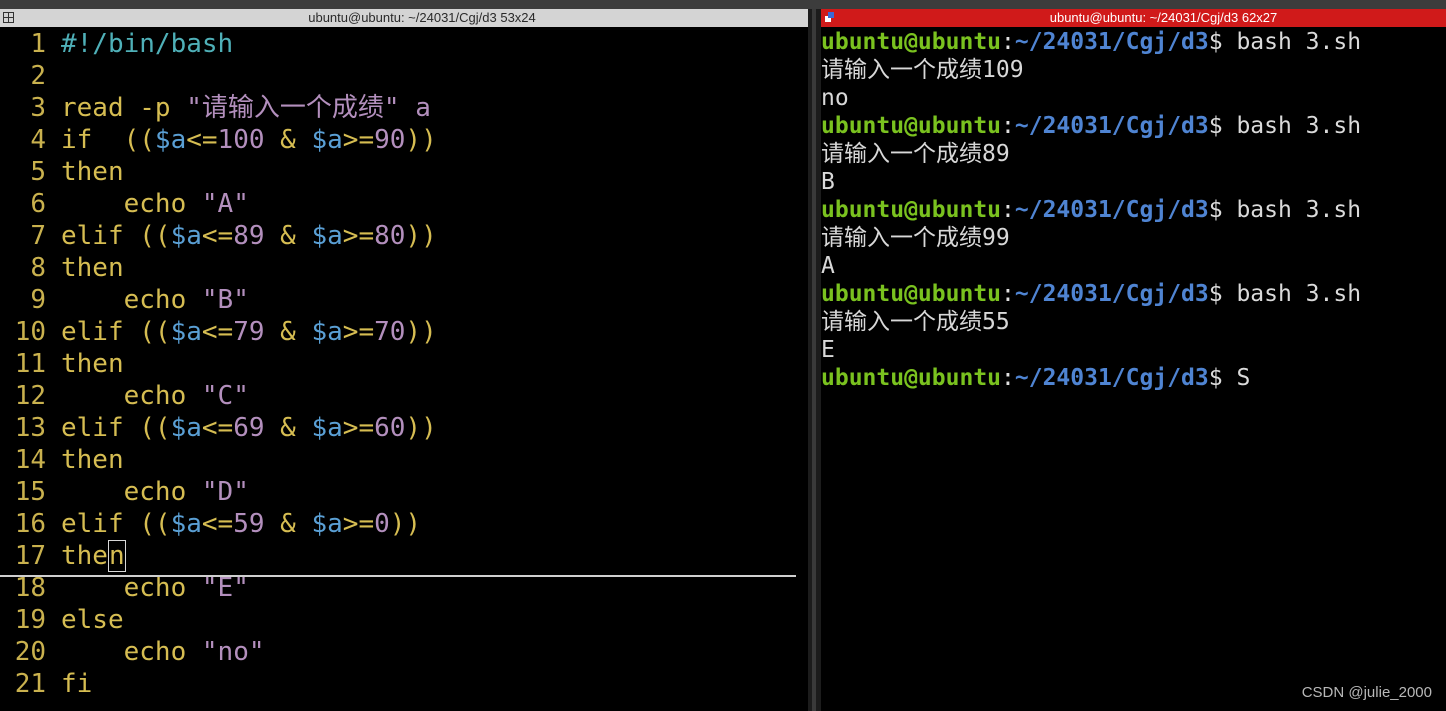 The image size is (1446, 711). Describe the element at coordinates (38, 44) in the screenshot. I see `line-number: 1` at that location.